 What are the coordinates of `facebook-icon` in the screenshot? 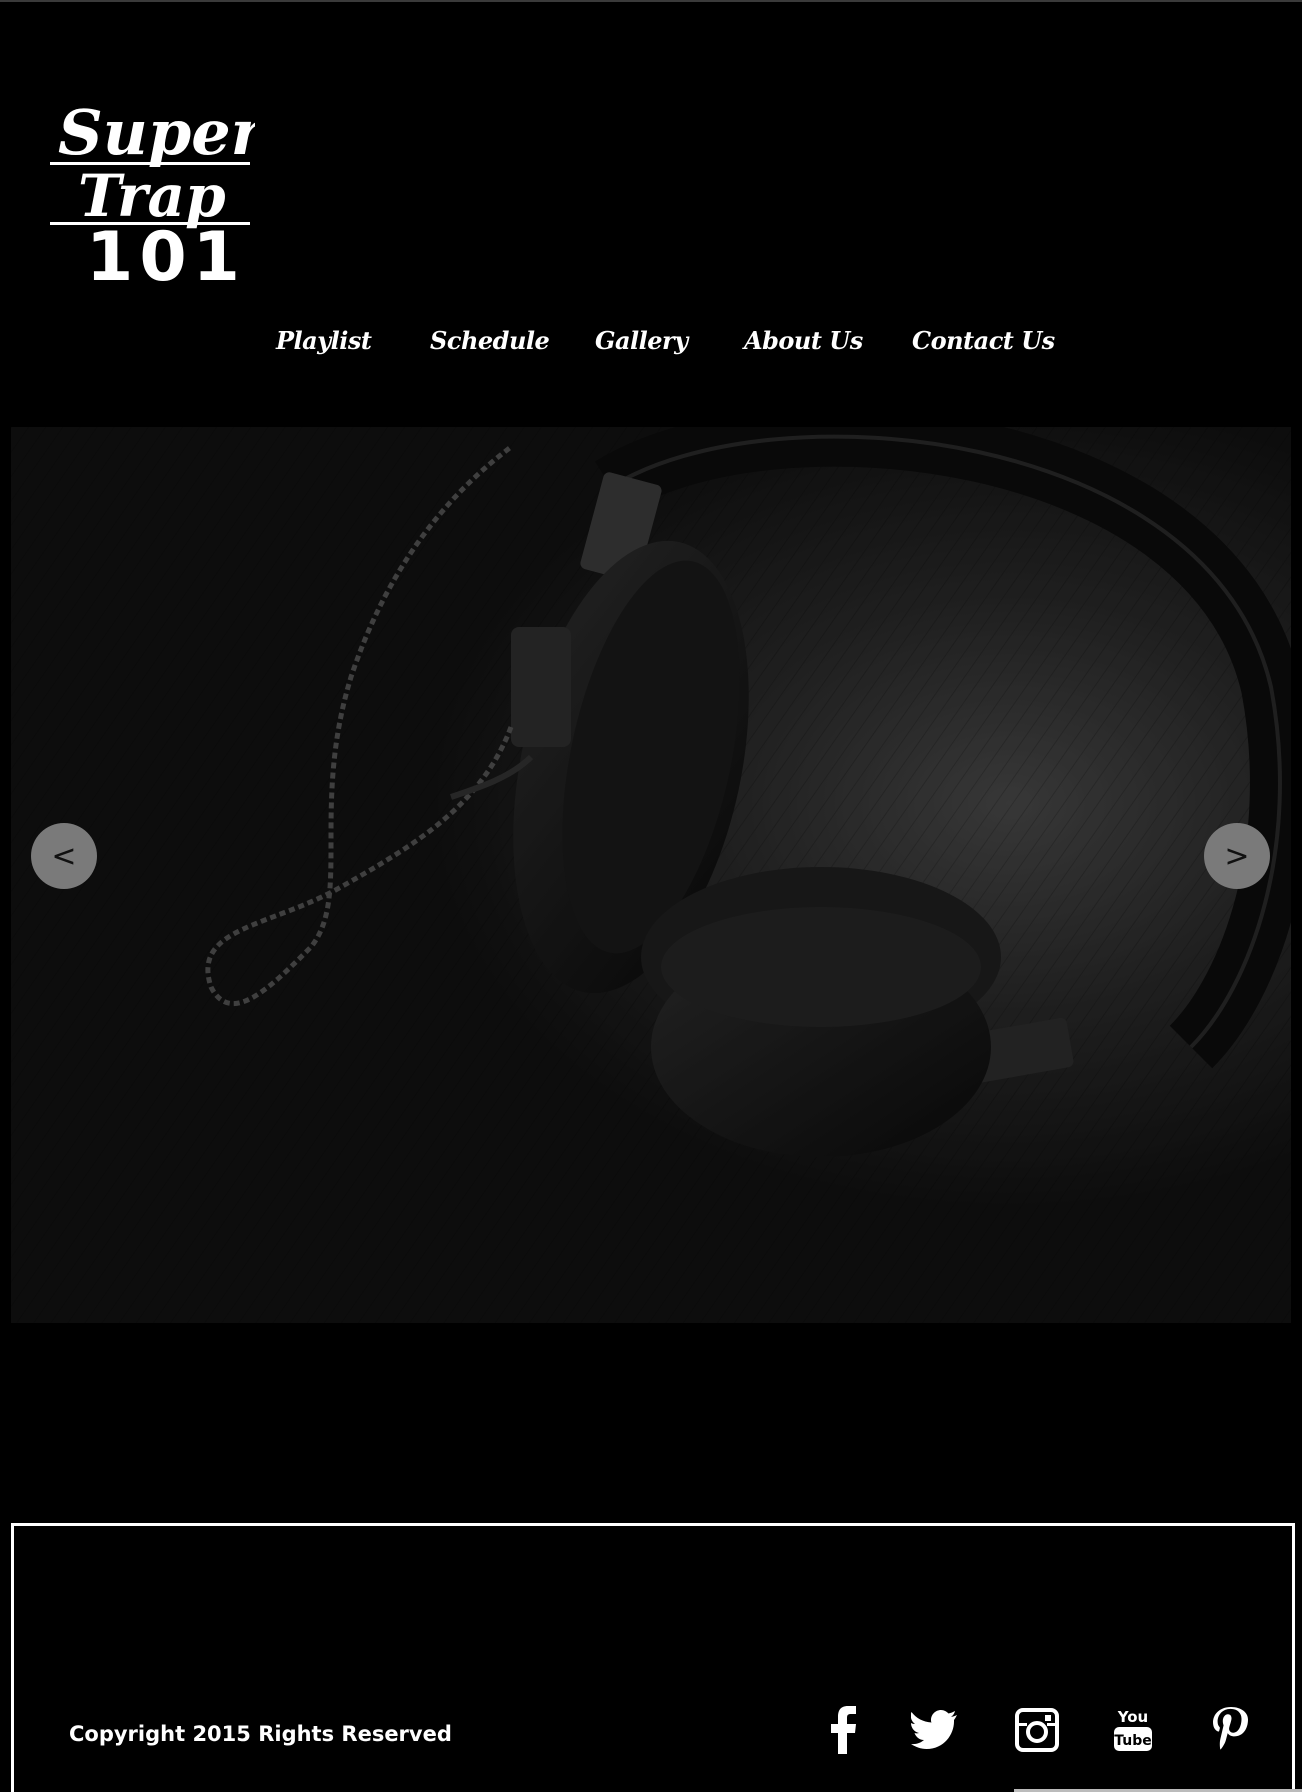 It's located at (843, 1730).